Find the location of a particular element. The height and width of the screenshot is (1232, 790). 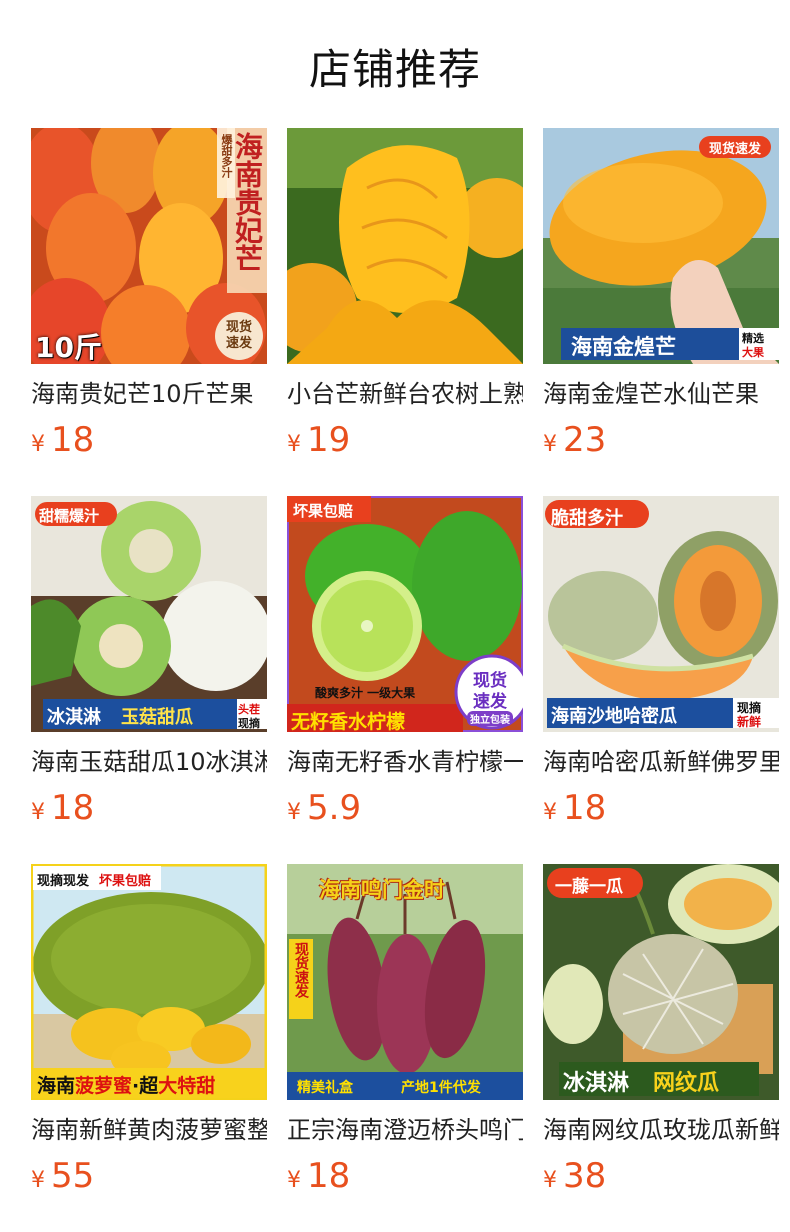

badge-banner3: ·超 is located at coordinates (145, 1086).